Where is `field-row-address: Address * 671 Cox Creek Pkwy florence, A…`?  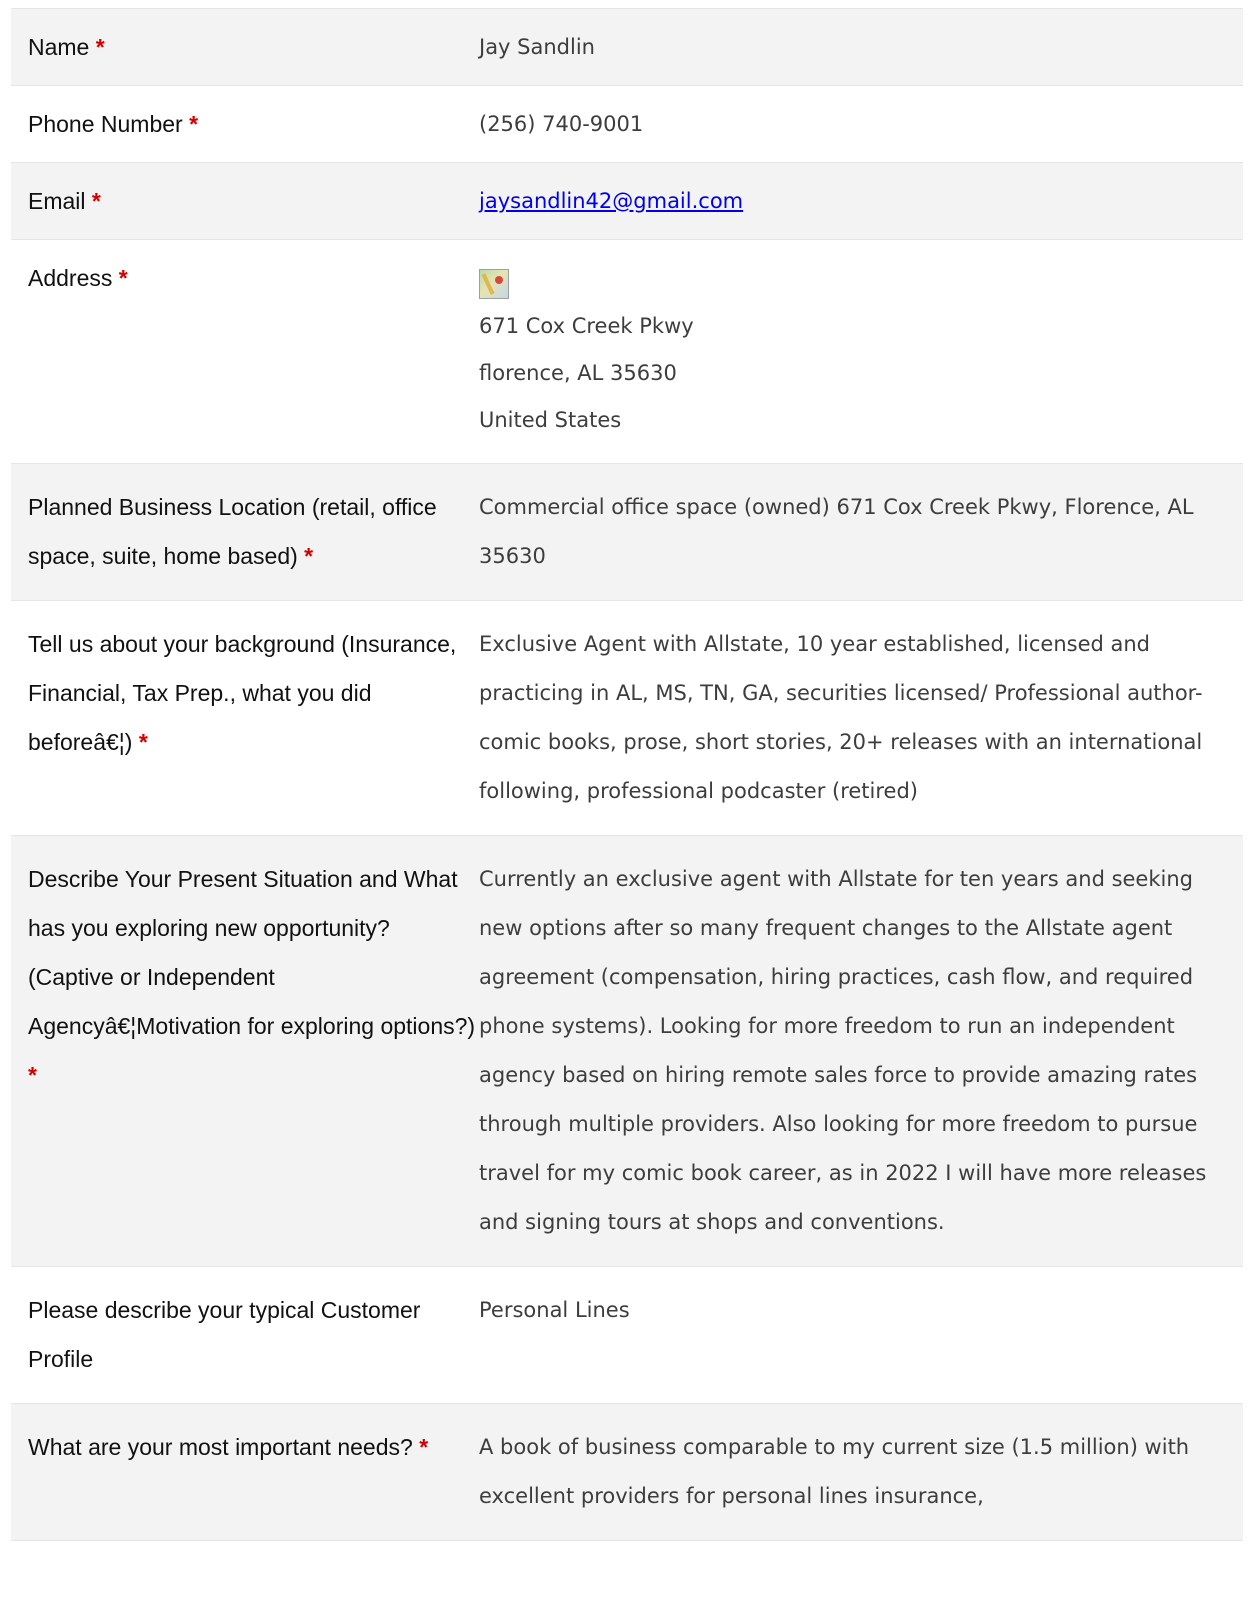 field-row-address: Address * 671 Cox Creek Pkwy florence, A… is located at coordinates (627, 352).